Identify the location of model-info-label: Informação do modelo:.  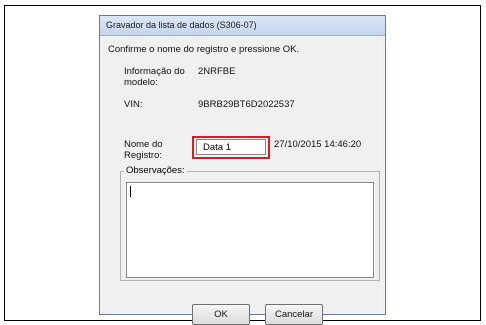
(154, 77).